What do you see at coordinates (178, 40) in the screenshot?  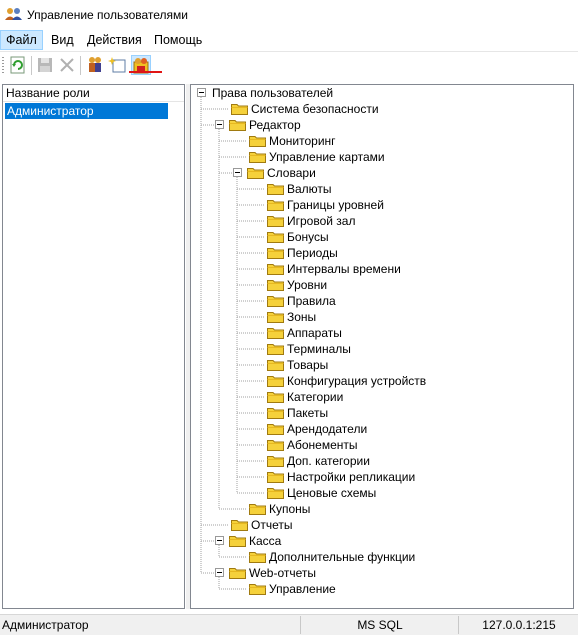 I see `menu-help: Помощь` at bounding box center [178, 40].